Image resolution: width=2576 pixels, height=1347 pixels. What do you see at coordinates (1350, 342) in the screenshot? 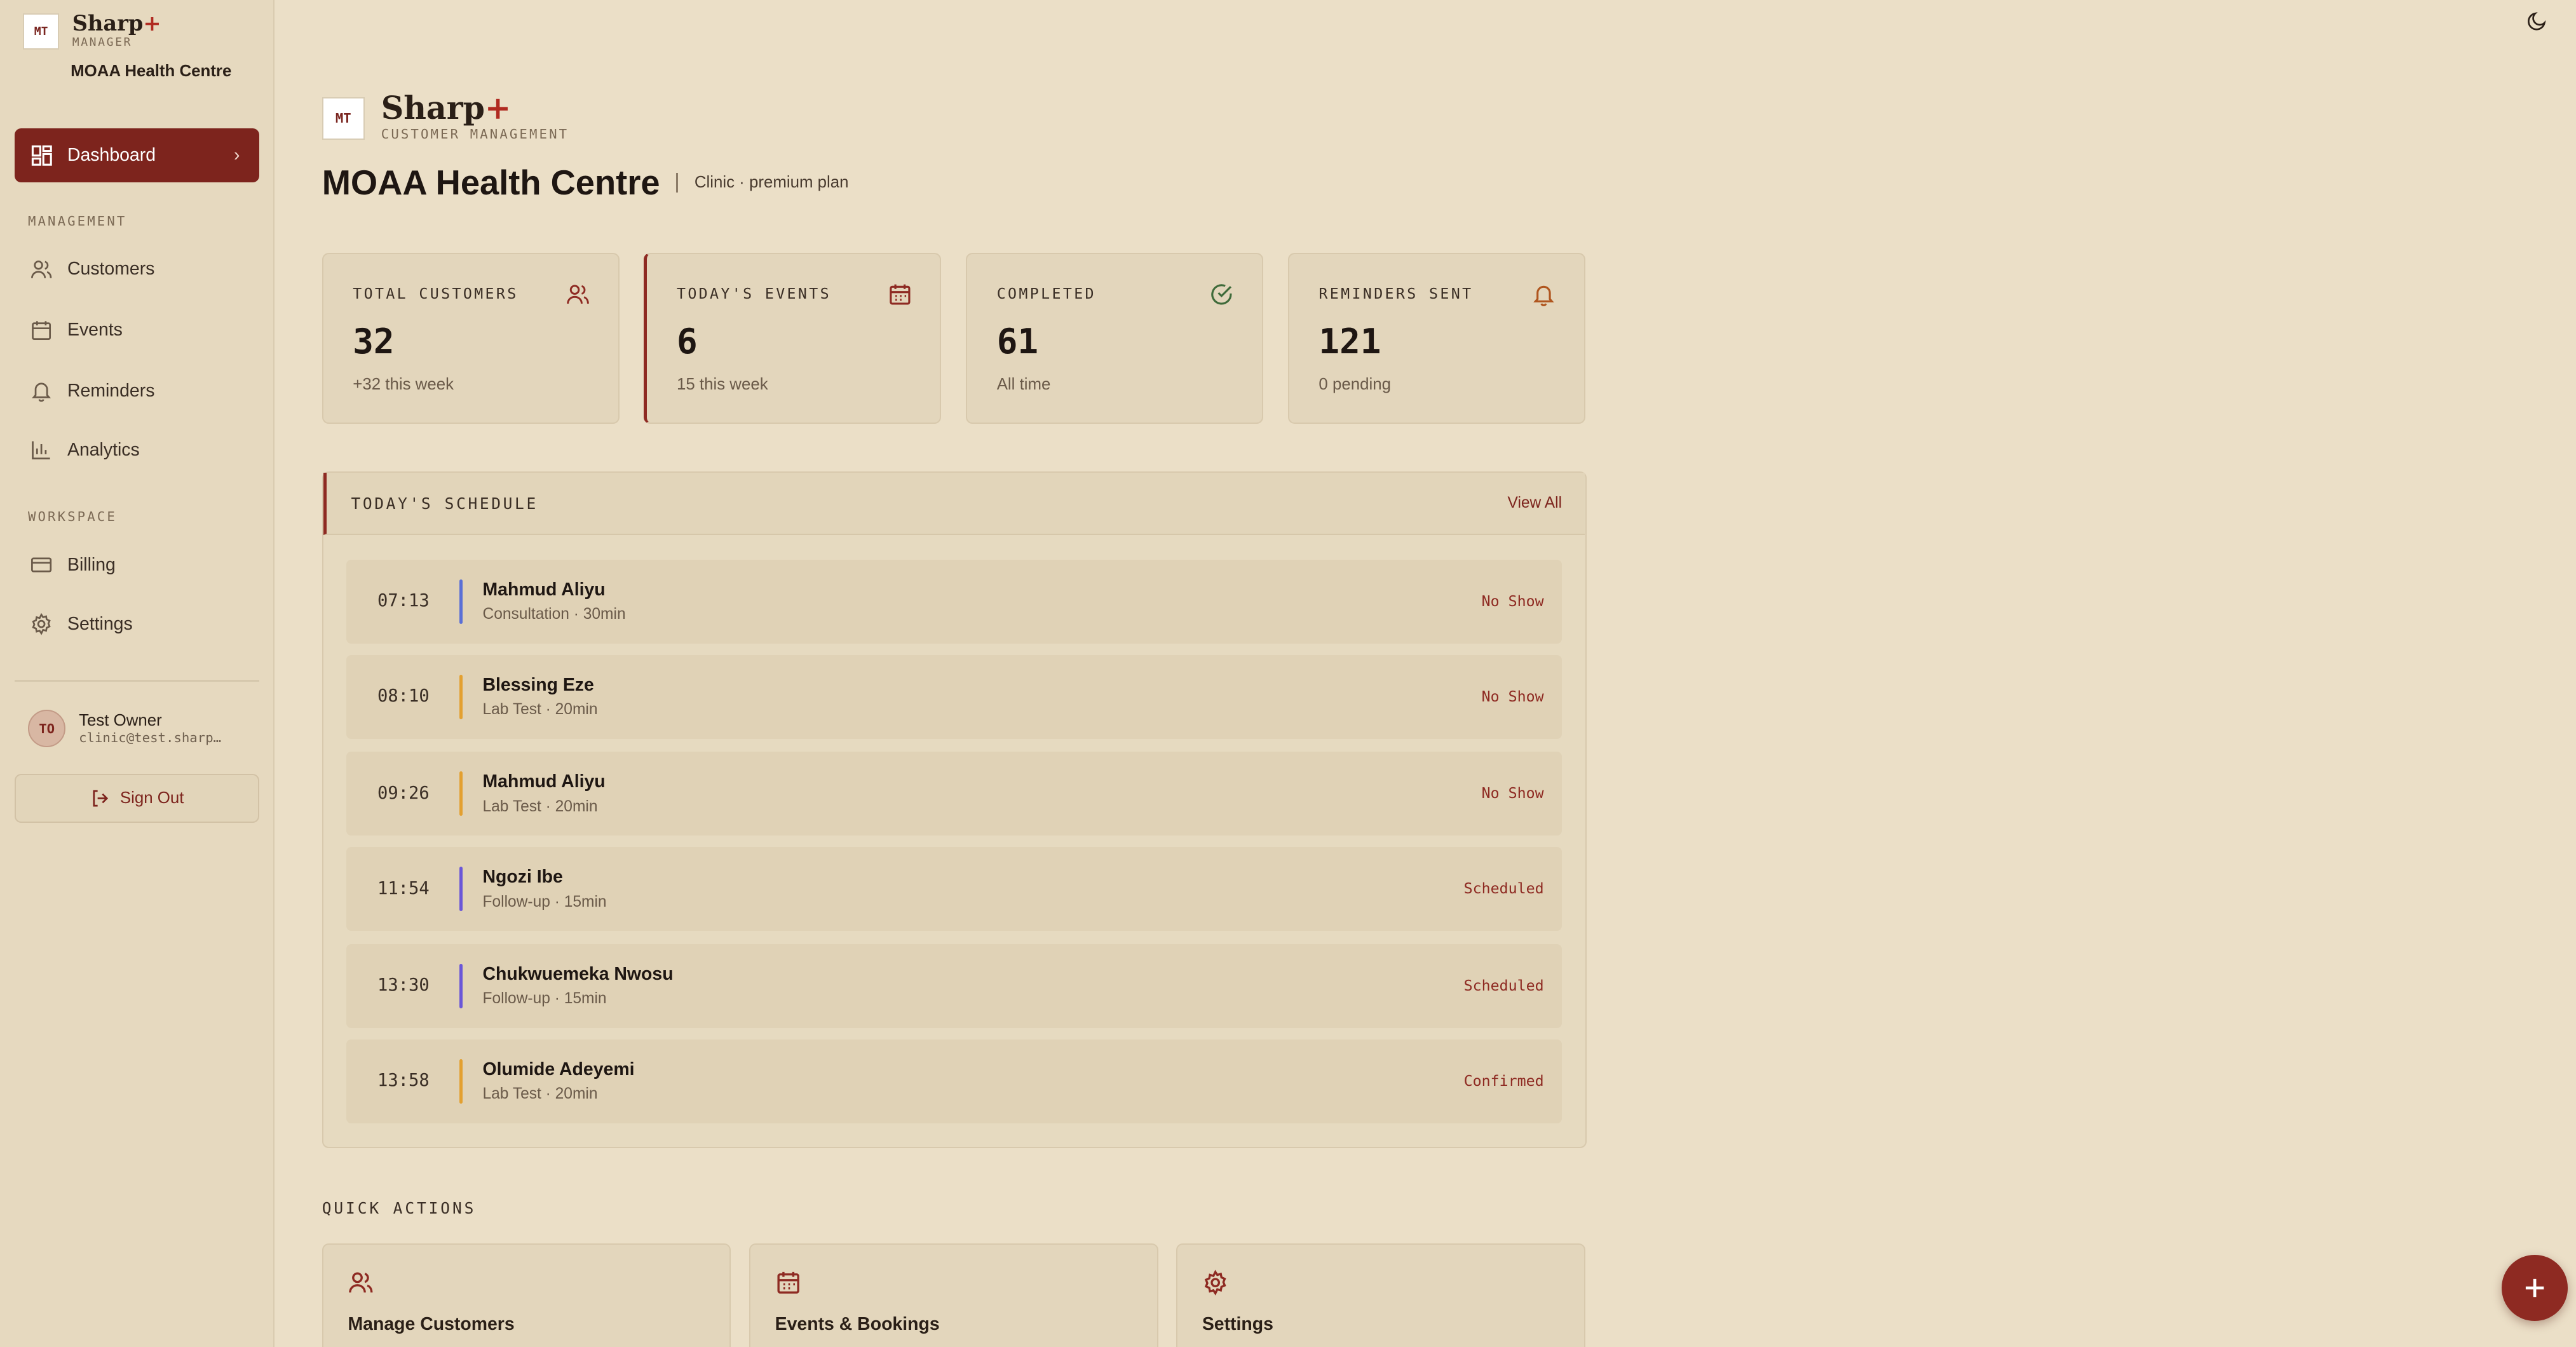
I see `stat-value: 121` at bounding box center [1350, 342].